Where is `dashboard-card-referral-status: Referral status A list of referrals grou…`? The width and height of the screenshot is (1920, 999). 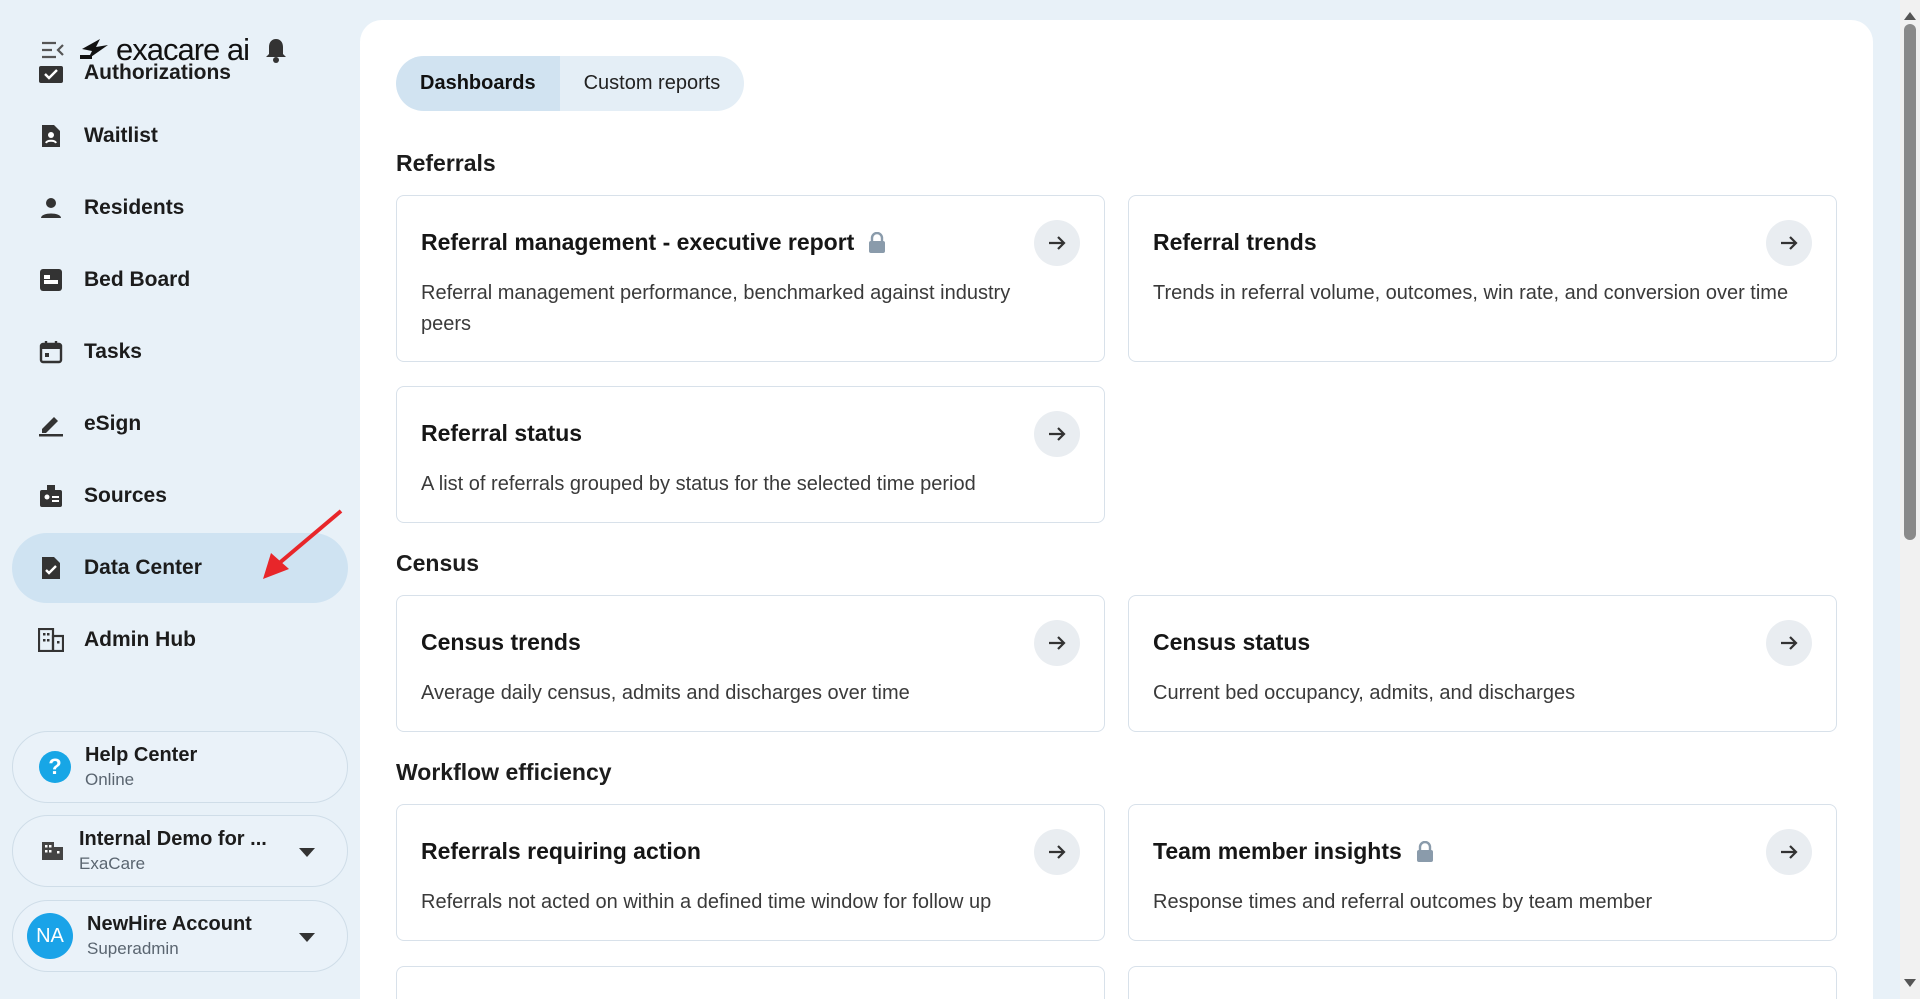 dashboard-card-referral-status: Referral status A list of referrals grou… is located at coordinates (750, 454).